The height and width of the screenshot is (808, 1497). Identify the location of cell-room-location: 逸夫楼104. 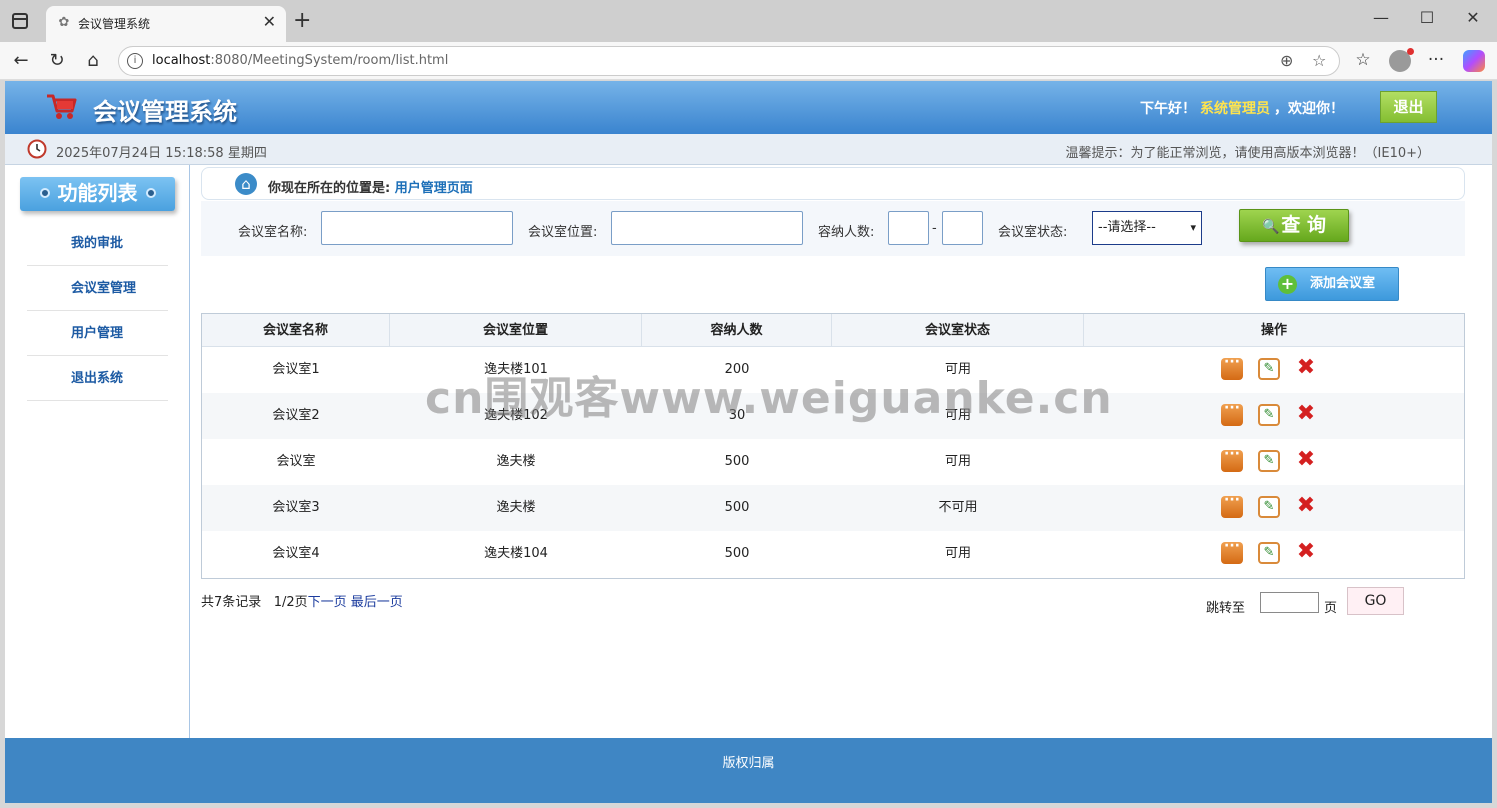
(516, 553).